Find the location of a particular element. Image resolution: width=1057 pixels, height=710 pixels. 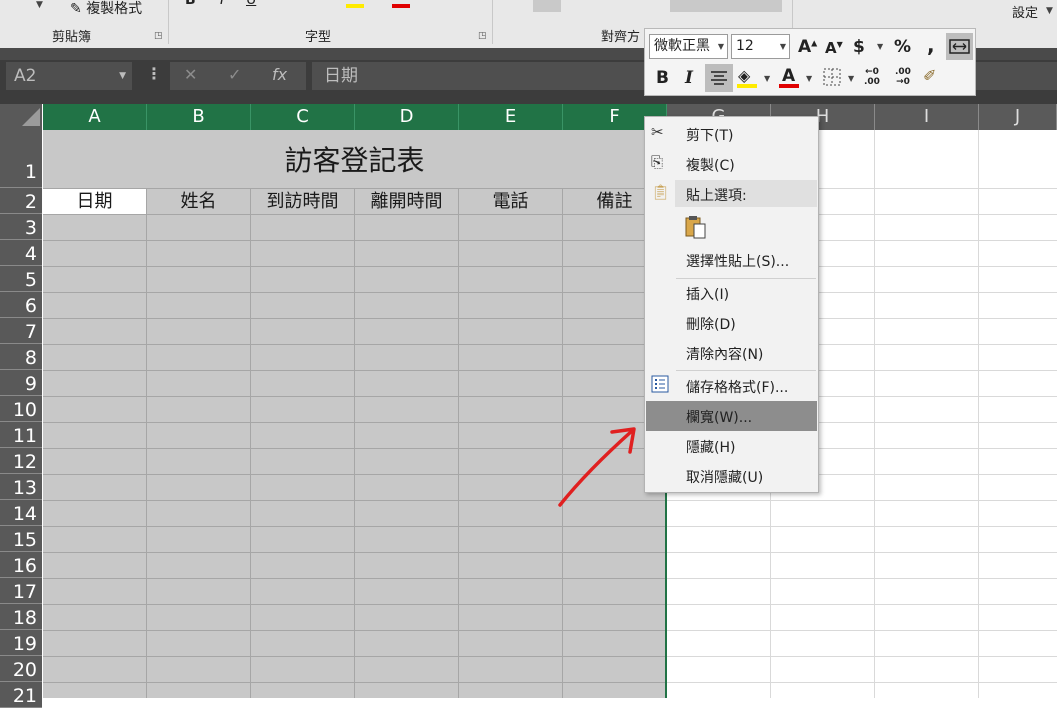

paste-options-label: 貼上選項: is located at coordinates (716, 196).